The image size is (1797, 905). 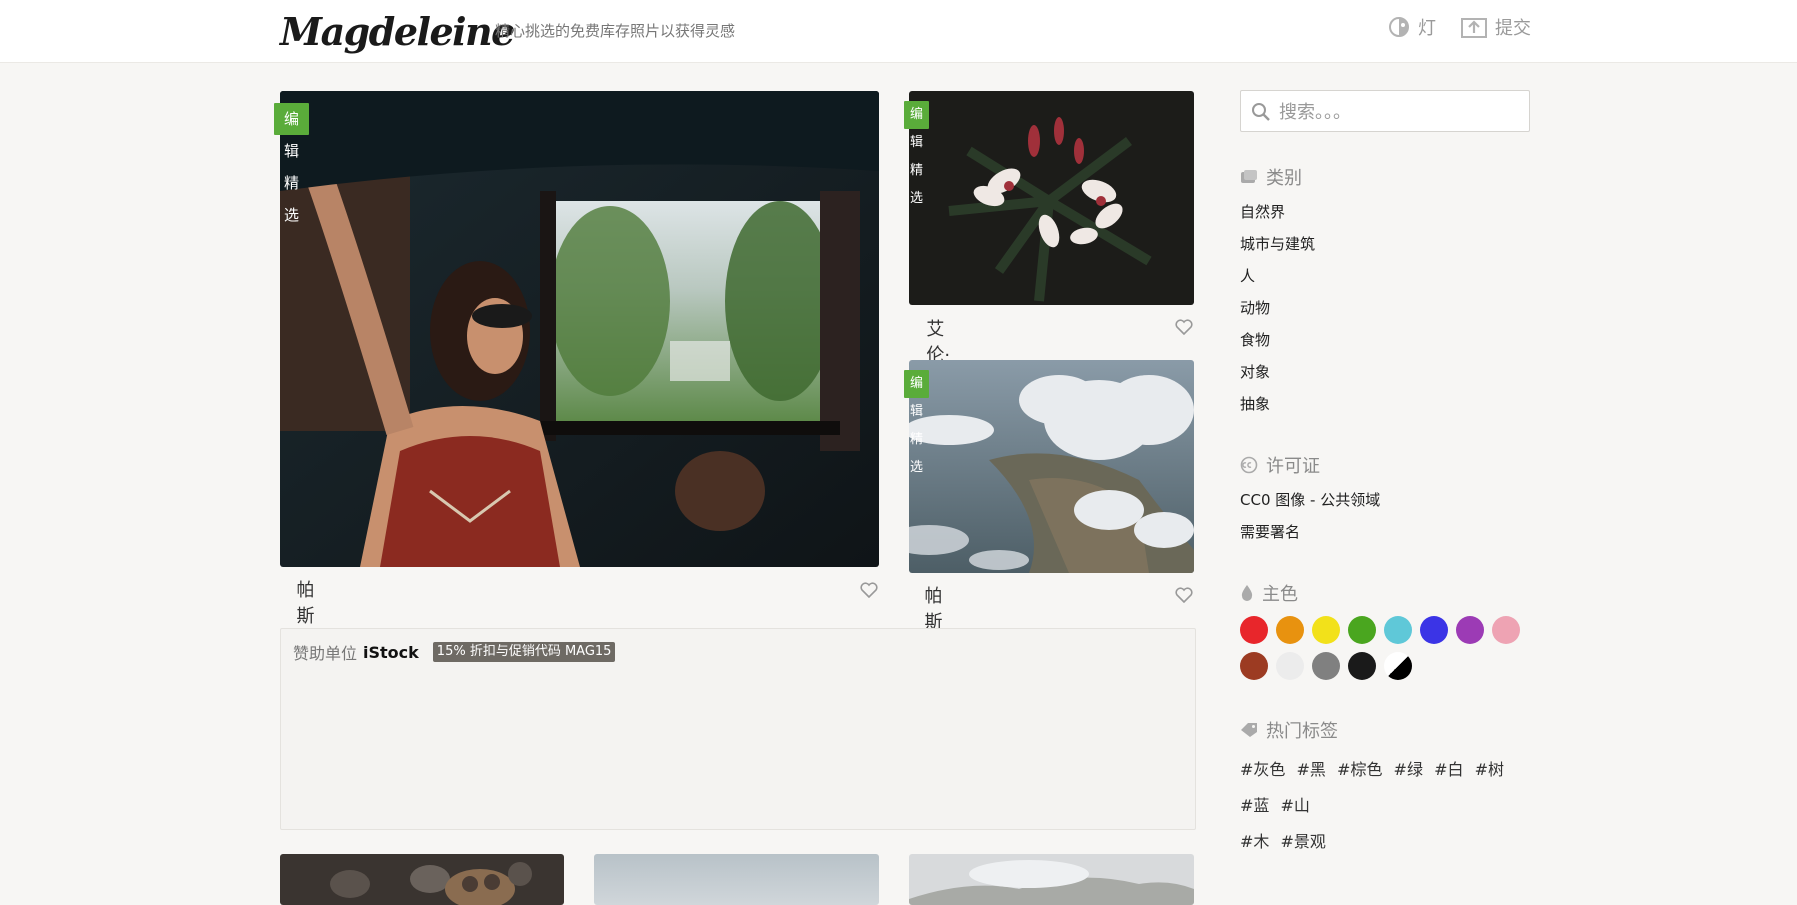 I want to click on promo-code-badge: 15% 折扣与促销代码 MAG15, so click(x=524, y=652).